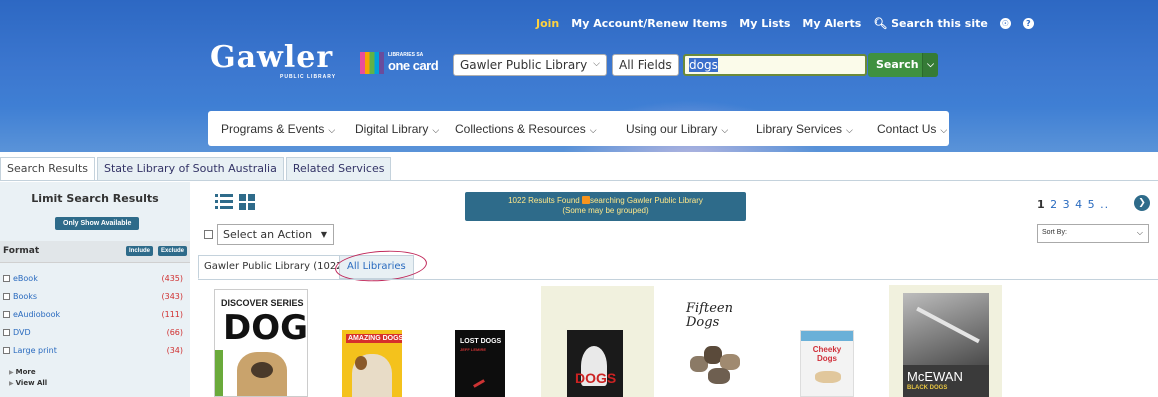  Describe the element at coordinates (22, 372) in the screenshot. I see `more-link: ▶ More` at that location.